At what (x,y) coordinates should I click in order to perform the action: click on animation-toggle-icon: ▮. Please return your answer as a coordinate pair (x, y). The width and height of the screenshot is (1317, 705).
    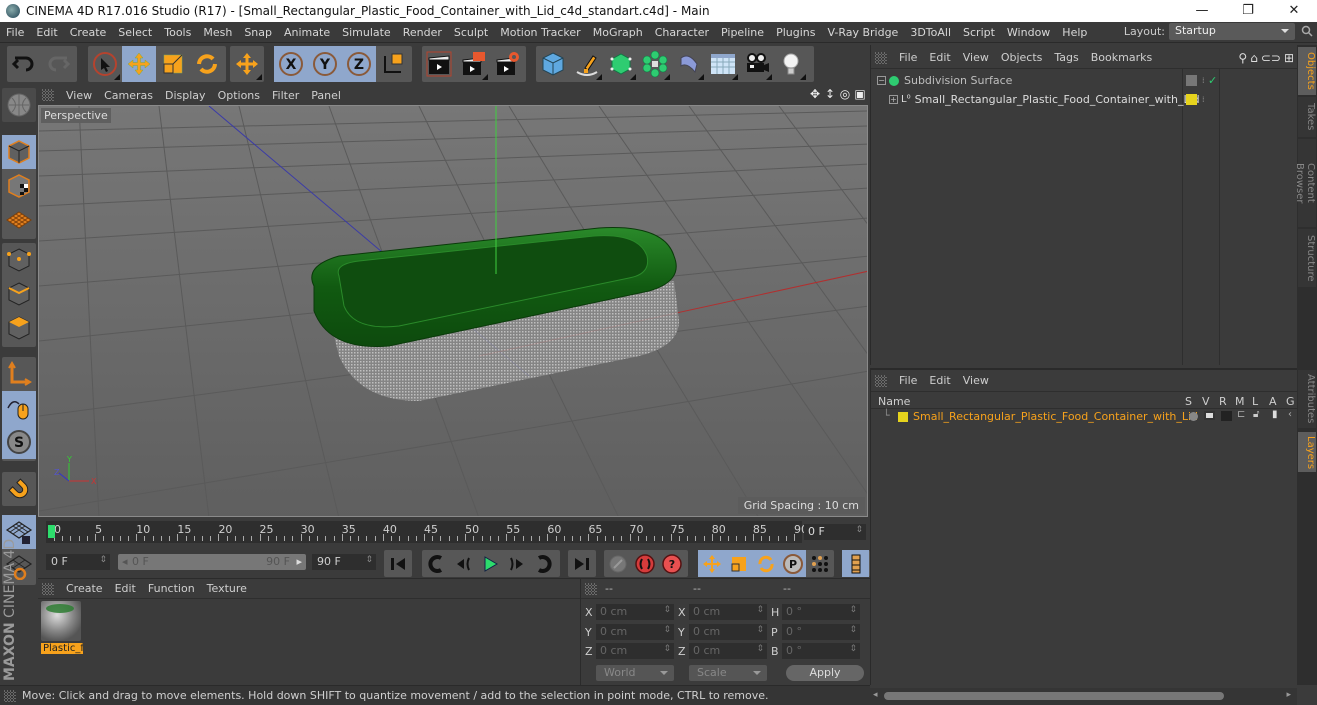
    Looking at the image, I should click on (1275, 414).